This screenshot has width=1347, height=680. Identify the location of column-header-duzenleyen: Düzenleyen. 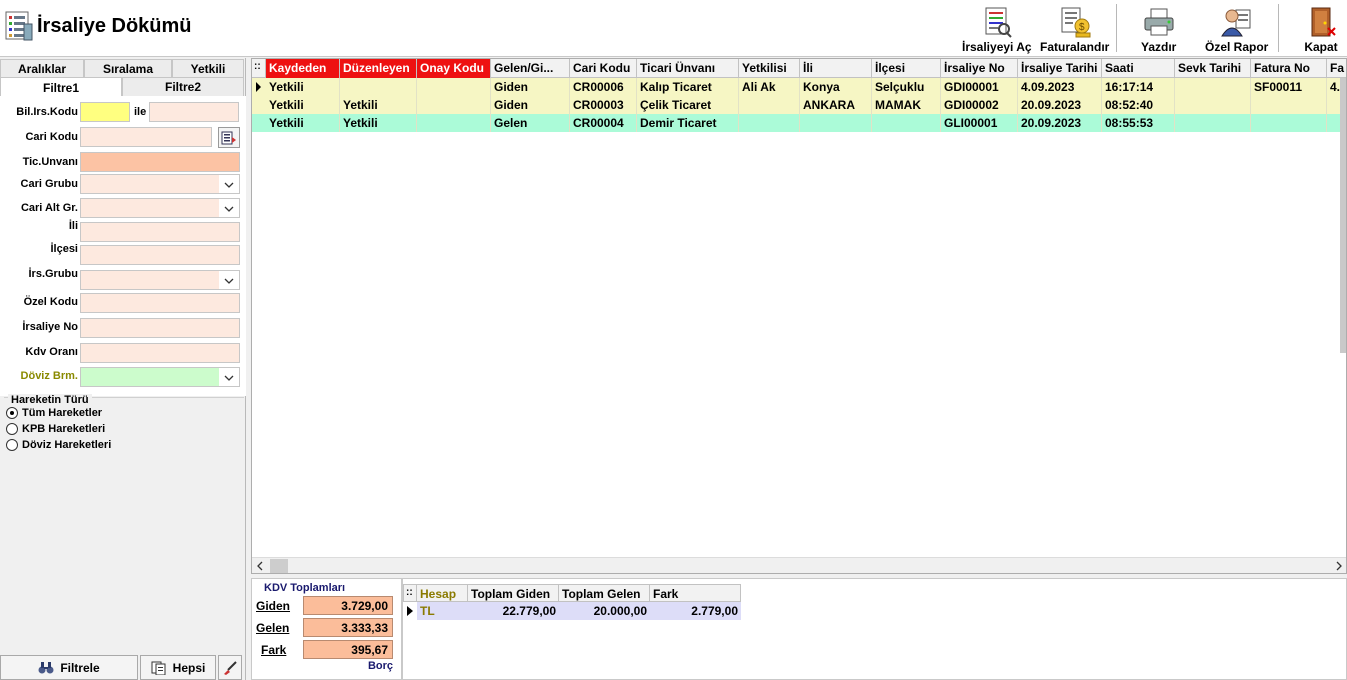
(378, 68).